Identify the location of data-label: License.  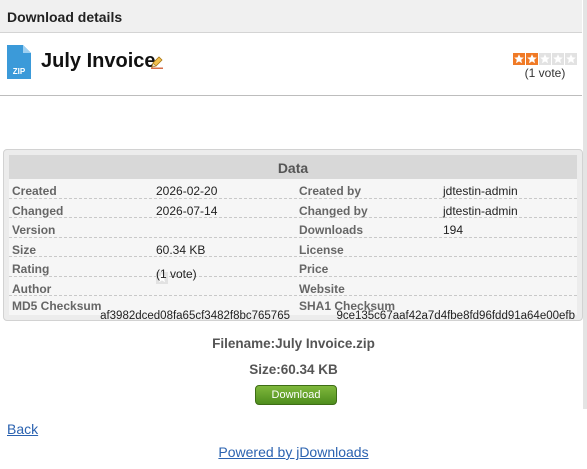
(321, 249).